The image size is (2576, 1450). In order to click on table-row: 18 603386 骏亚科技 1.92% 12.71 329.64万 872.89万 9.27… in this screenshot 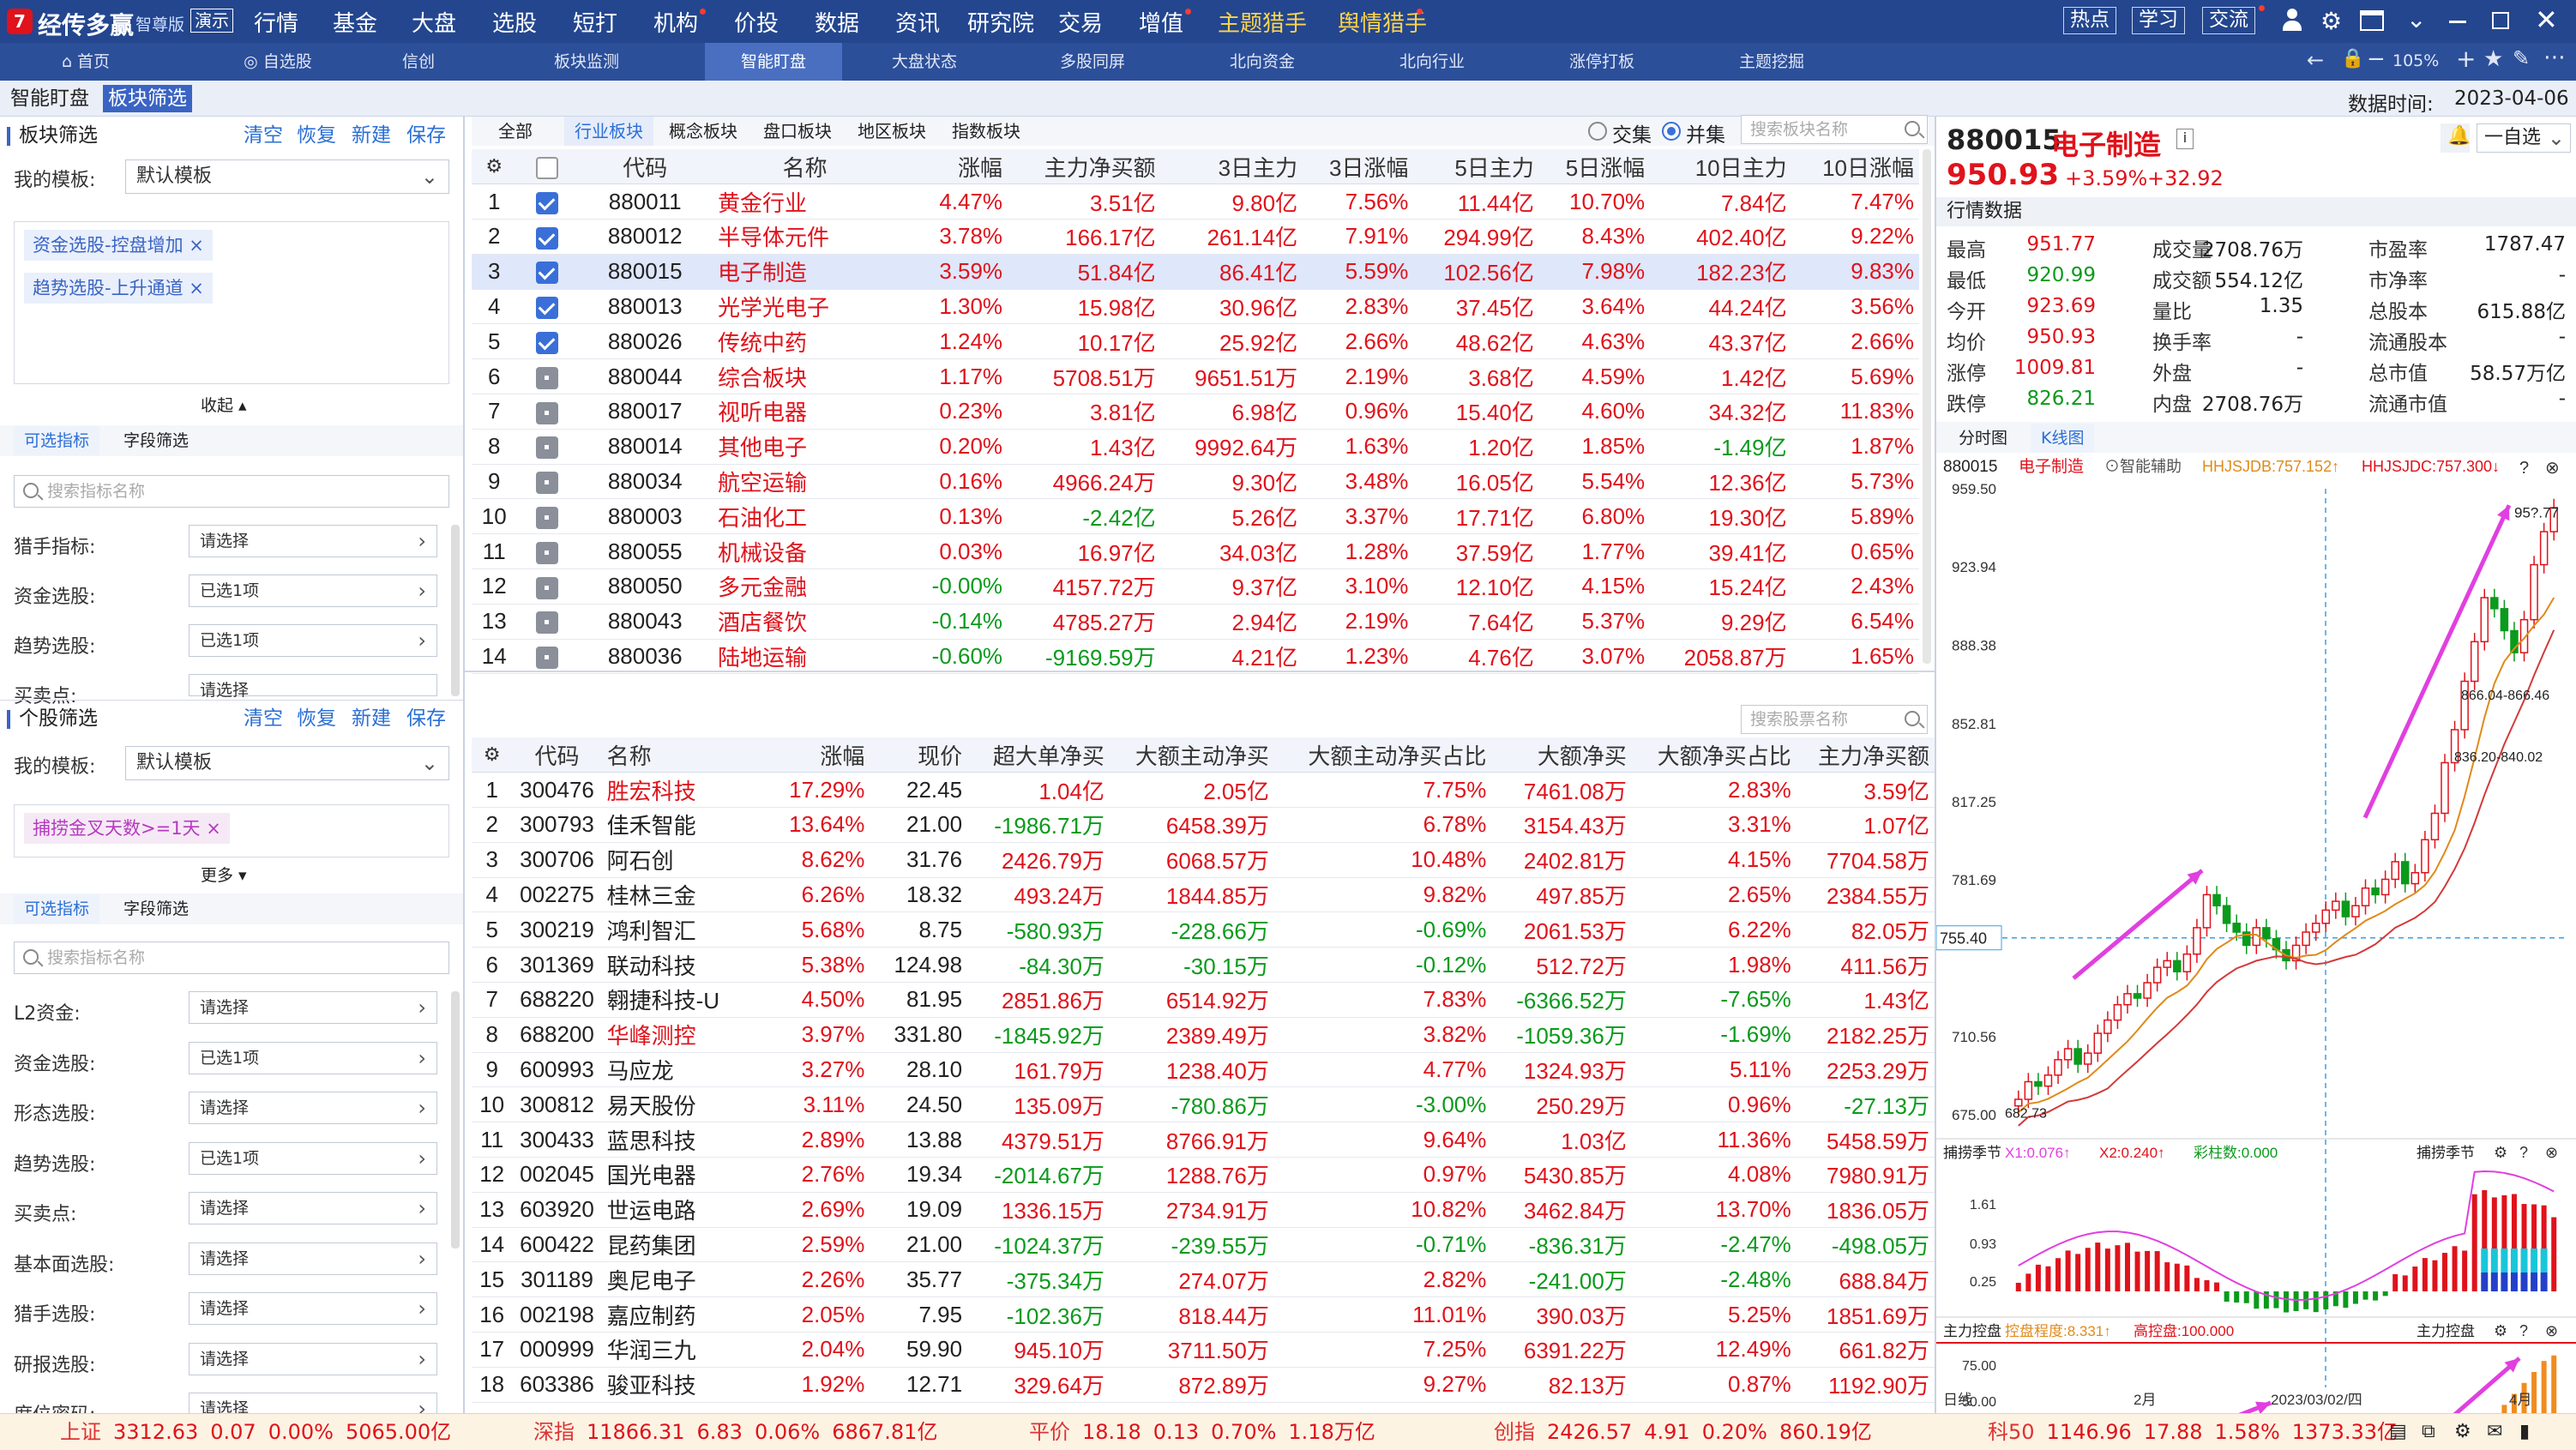, I will do `click(1203, 1385)`.